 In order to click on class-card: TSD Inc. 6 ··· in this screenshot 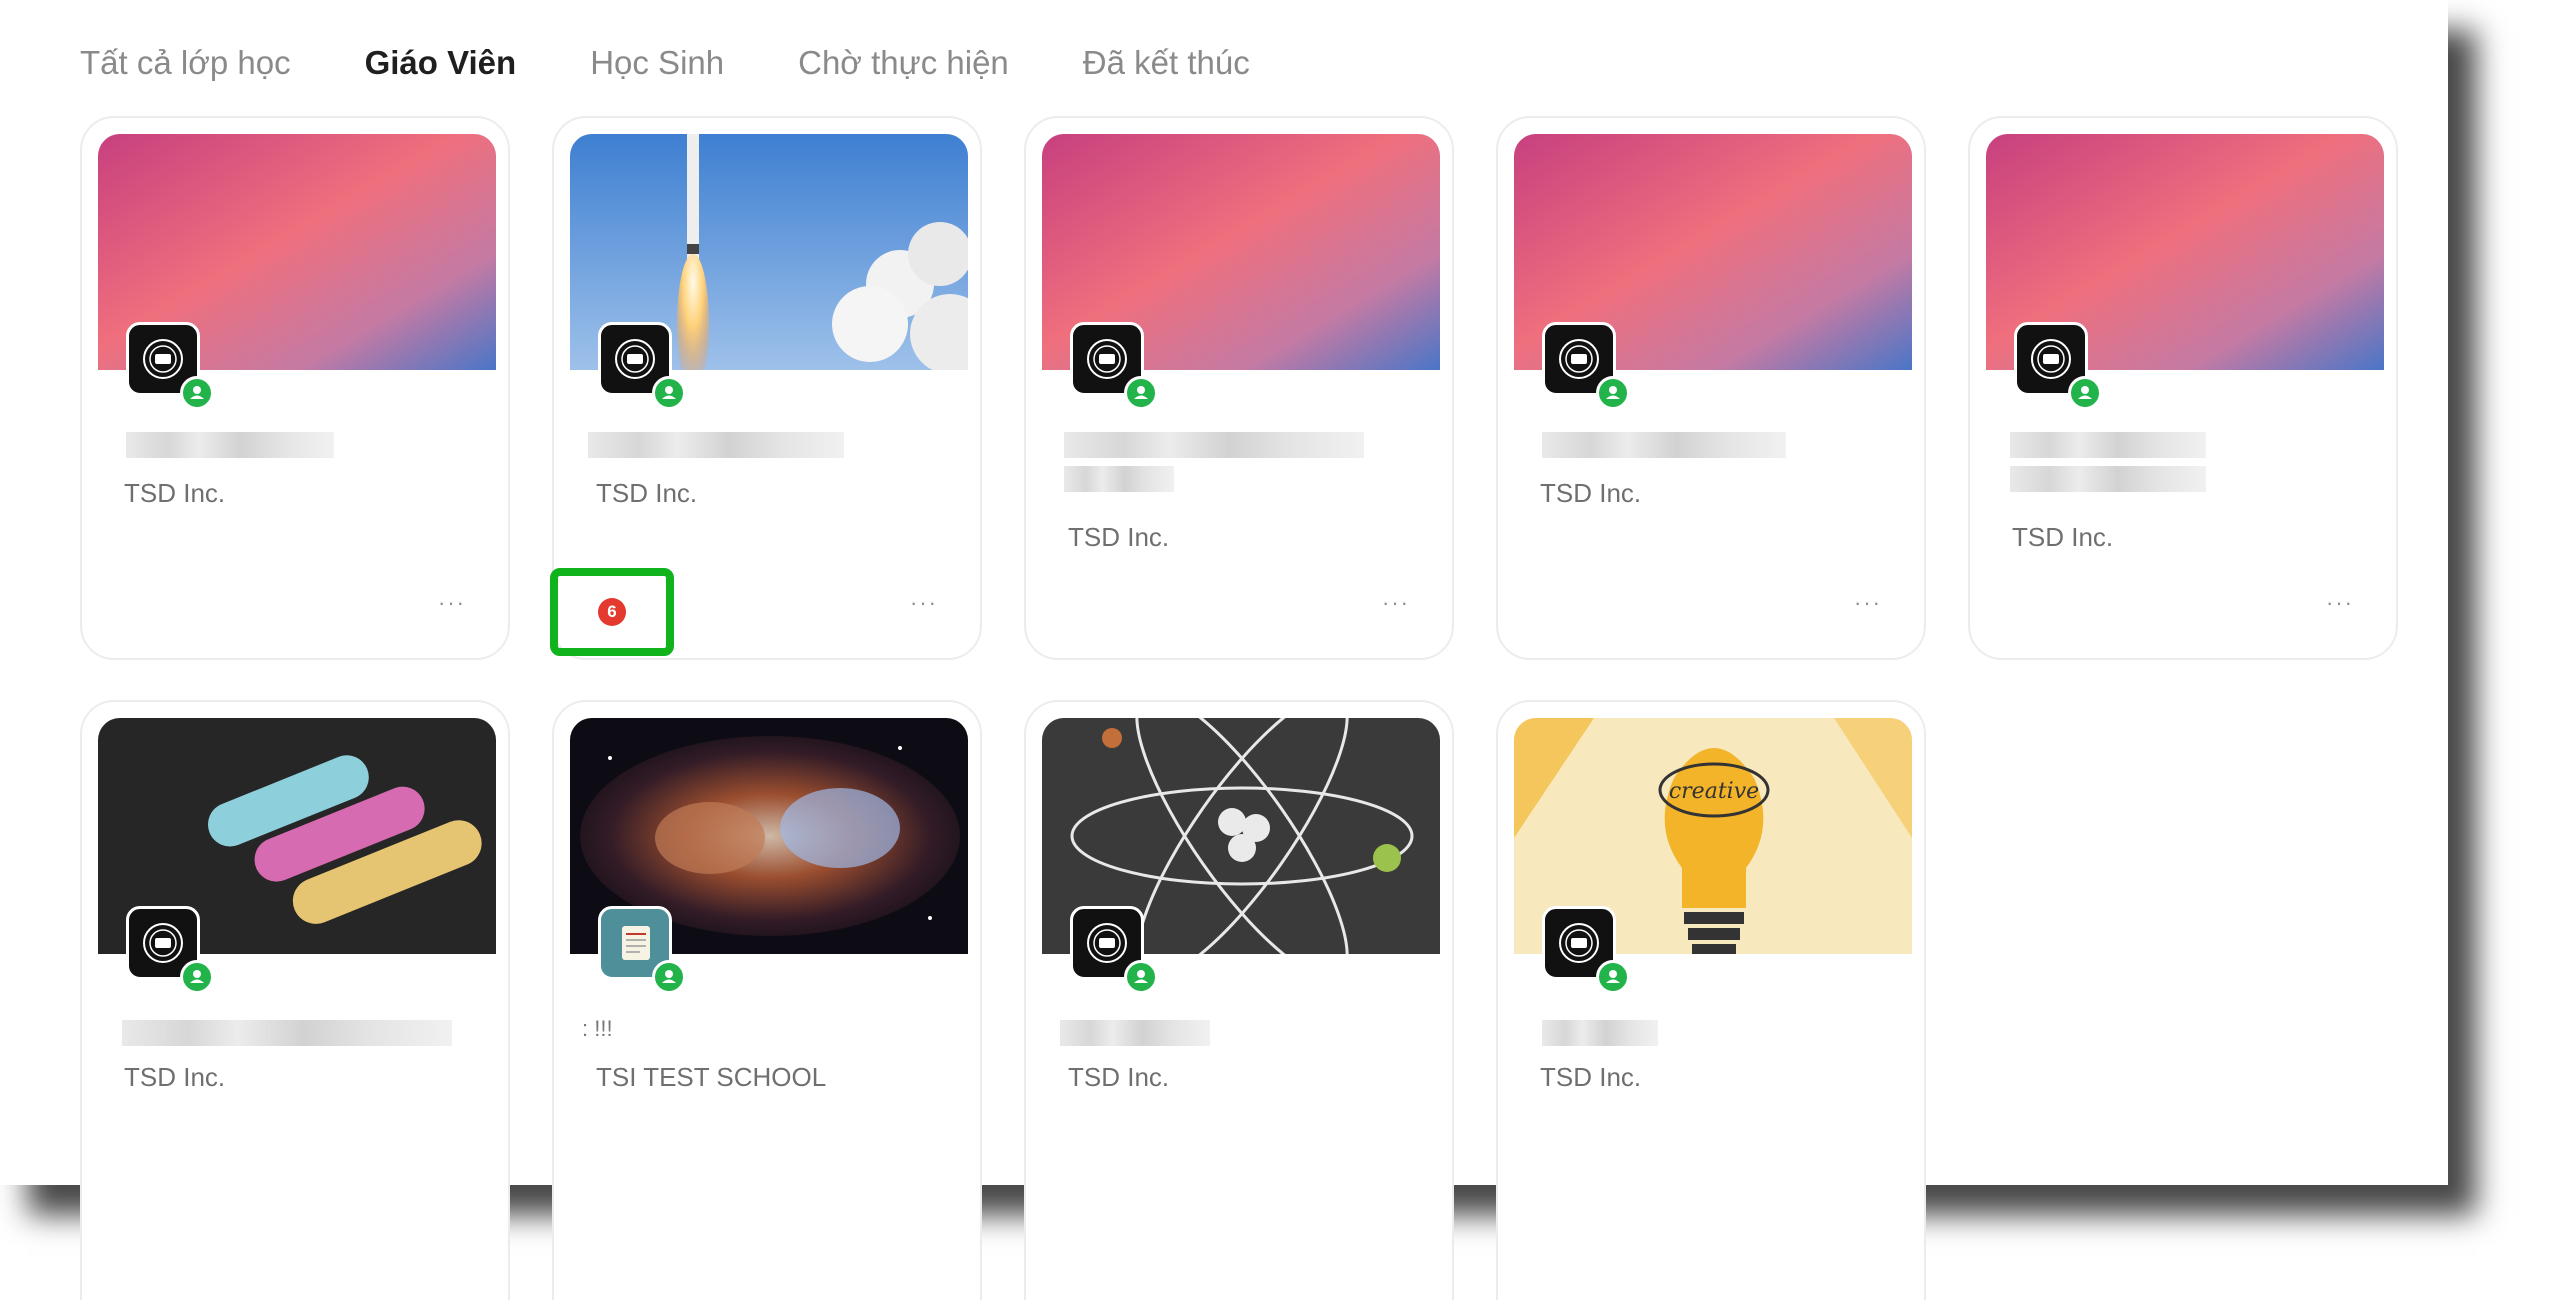, I will do `click(766, 388)`.